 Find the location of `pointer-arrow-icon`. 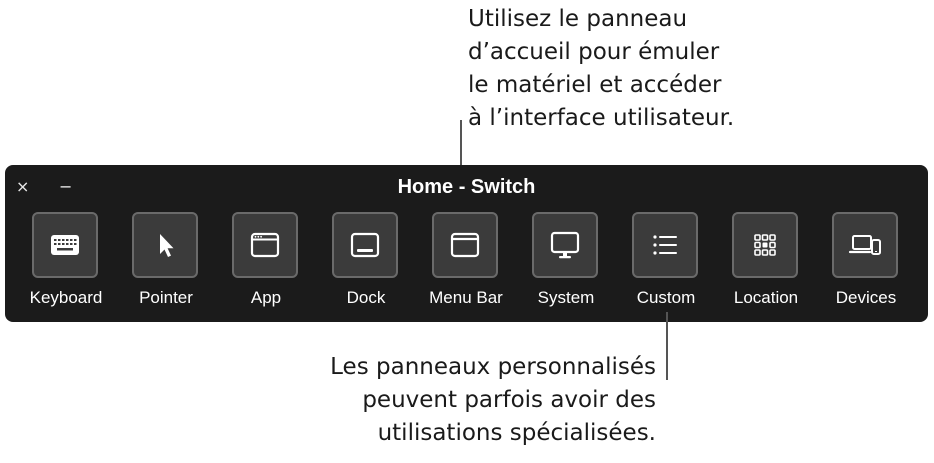

pointer-arrow-icon is located at coordinates (167, 245).